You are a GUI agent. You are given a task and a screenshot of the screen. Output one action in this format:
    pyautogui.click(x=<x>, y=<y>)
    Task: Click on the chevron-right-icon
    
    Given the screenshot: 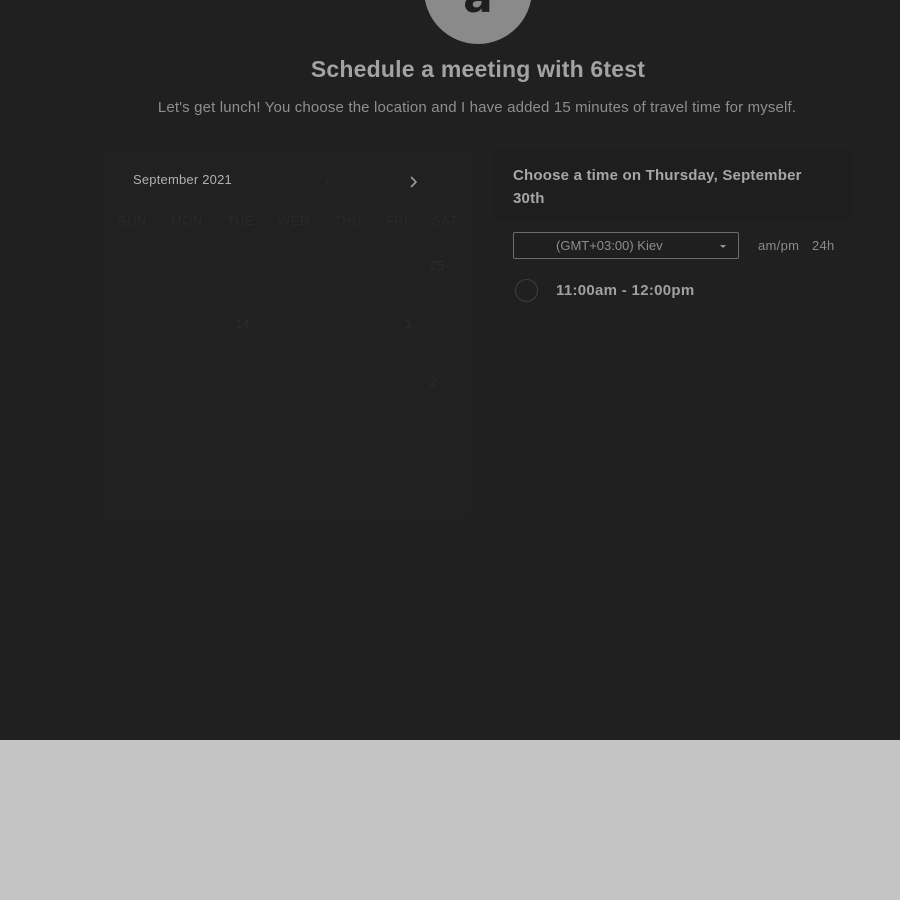 What is the action you would take?
    pyautogui.click(x=413, y=182)
    